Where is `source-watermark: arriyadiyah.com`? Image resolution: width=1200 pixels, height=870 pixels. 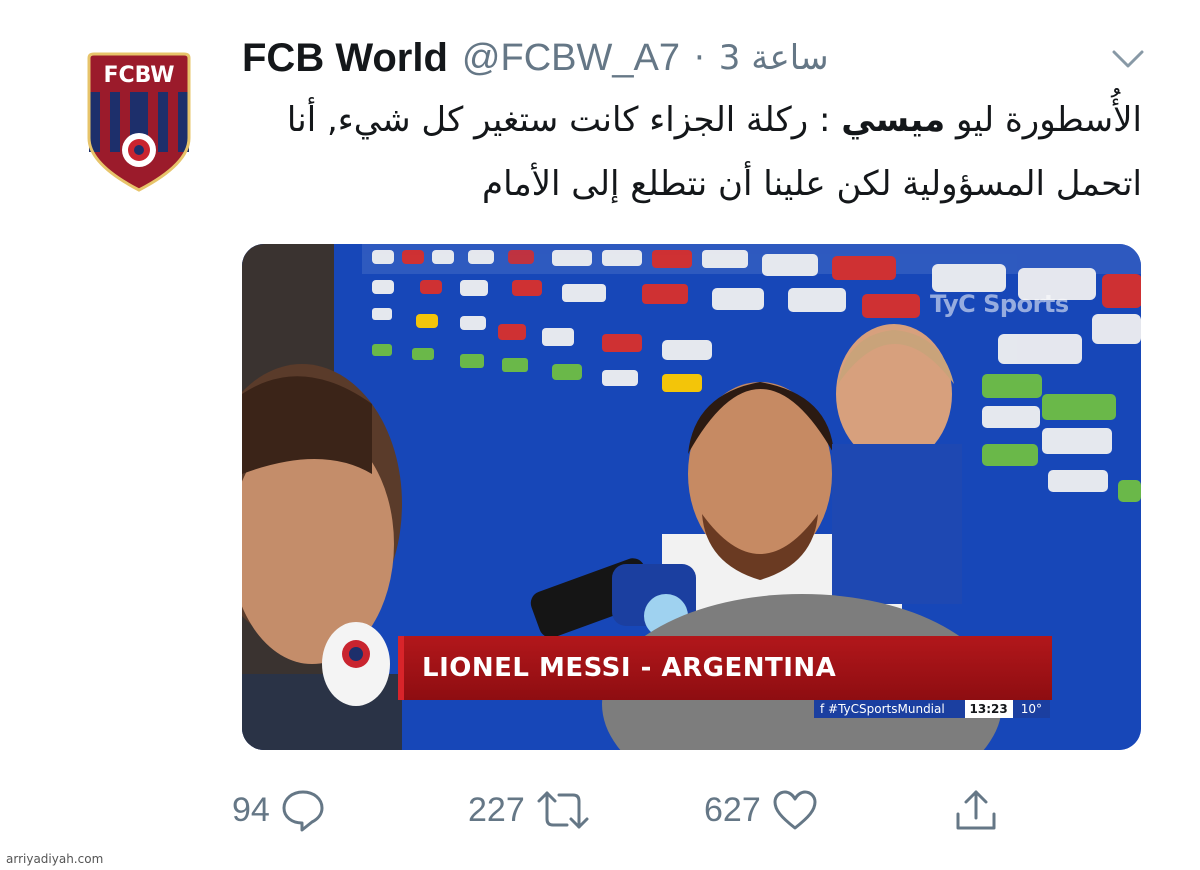 source-watermark: arriyadiyah.com is located at coordinates (55, 859).